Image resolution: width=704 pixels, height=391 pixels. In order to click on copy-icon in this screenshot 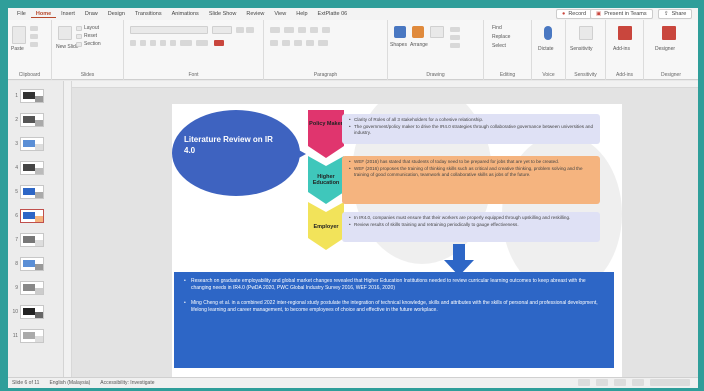, I will do `click(34, 36)`.